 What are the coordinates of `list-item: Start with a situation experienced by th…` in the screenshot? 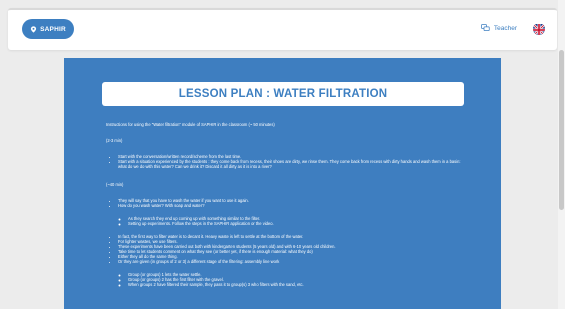 It's located at (292, 164).